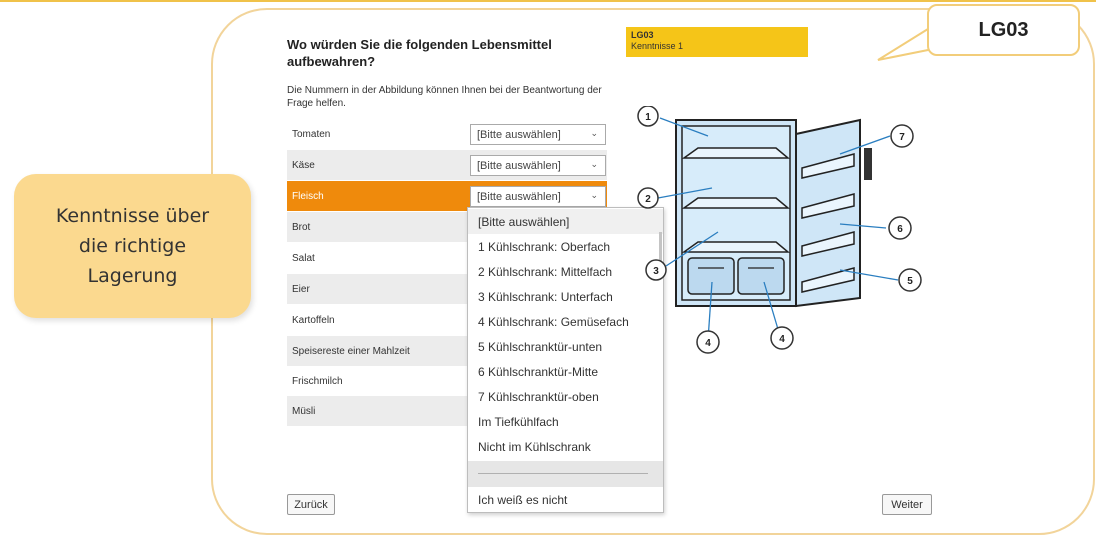 The height and width of the screenshot is (540, 1096). What do you see at coordinates (900, 229) in the screenshot?
I see `fridge-label-6: 6` at bounding box center [900, 229].